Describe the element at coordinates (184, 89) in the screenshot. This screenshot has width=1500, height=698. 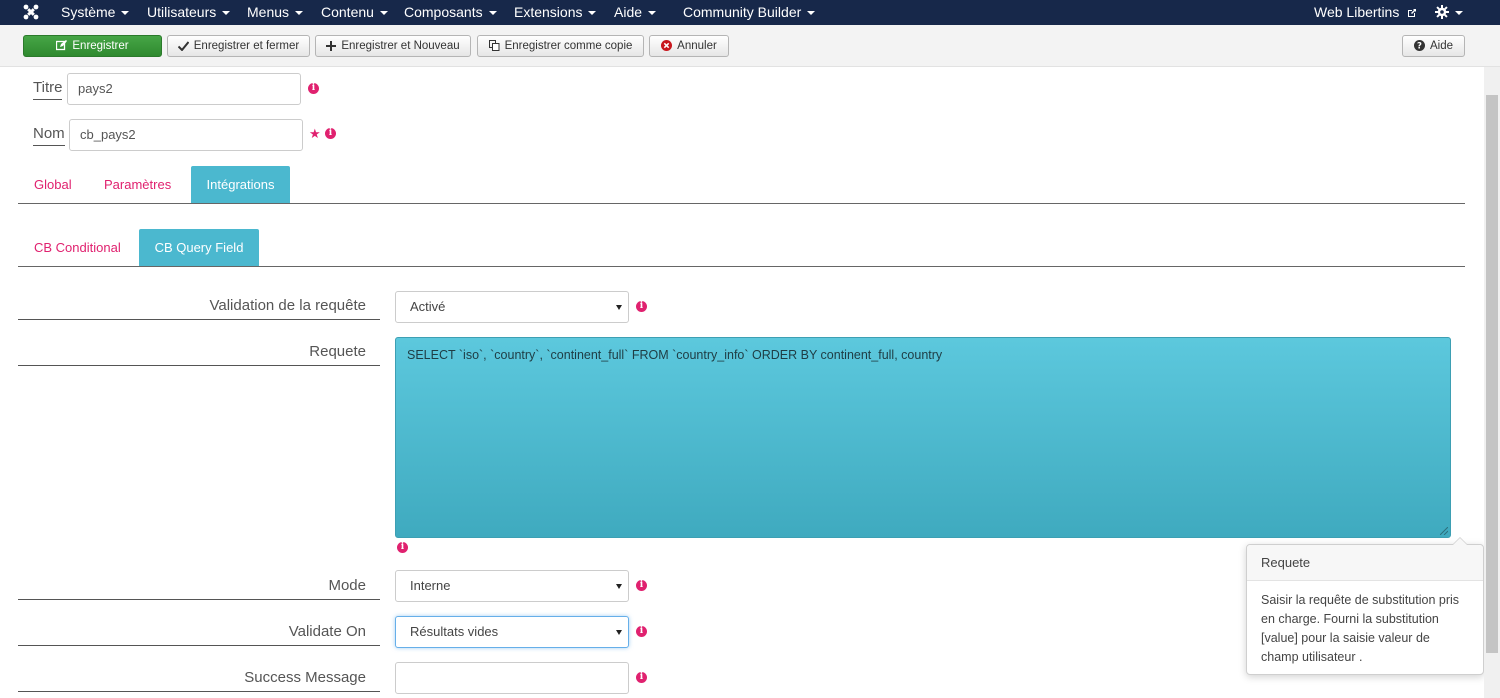
I see `title-input: pays2` at that location.